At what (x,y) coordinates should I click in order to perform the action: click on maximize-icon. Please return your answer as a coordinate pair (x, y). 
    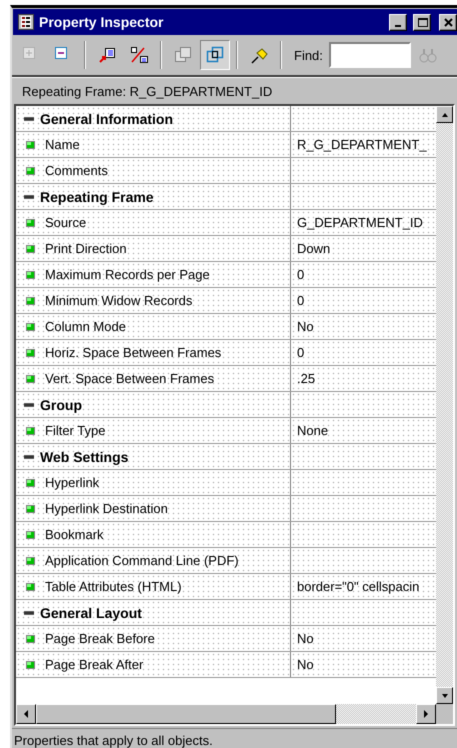
    Looking at the image, I should click on (422, 22).